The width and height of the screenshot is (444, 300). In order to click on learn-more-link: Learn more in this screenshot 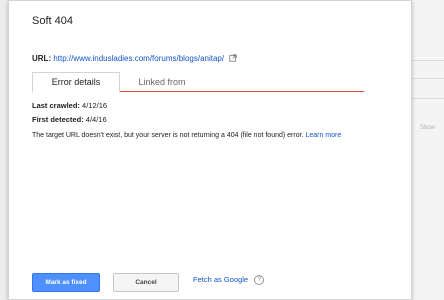, I will do `click(323, 135)`.